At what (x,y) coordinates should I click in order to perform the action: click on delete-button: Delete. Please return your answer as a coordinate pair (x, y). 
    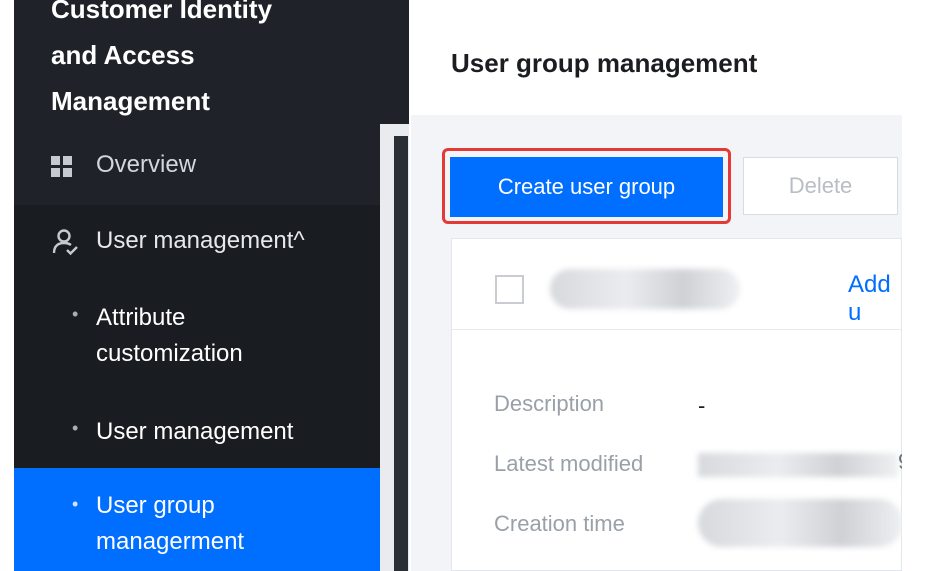
    Looking at the image, I should click on (820, 186).